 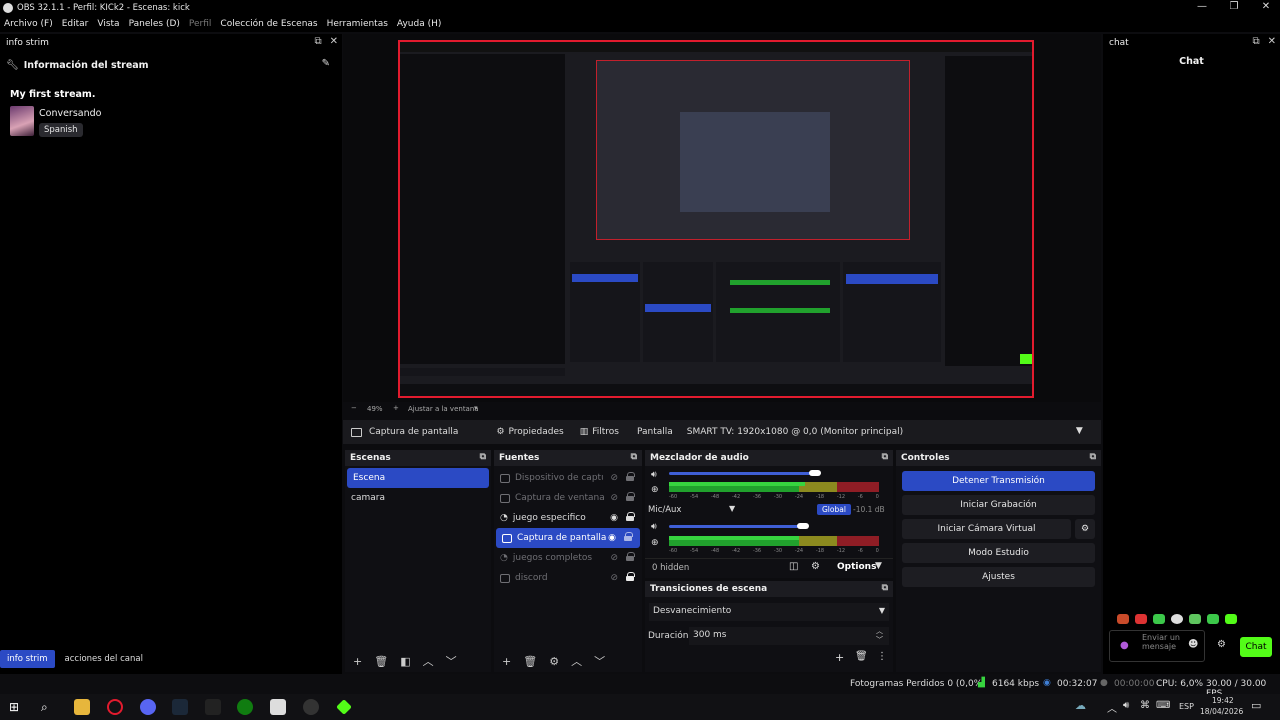 I want to click on source-item: Dispositivo de captura ⊘, so click(x=568, y=478).